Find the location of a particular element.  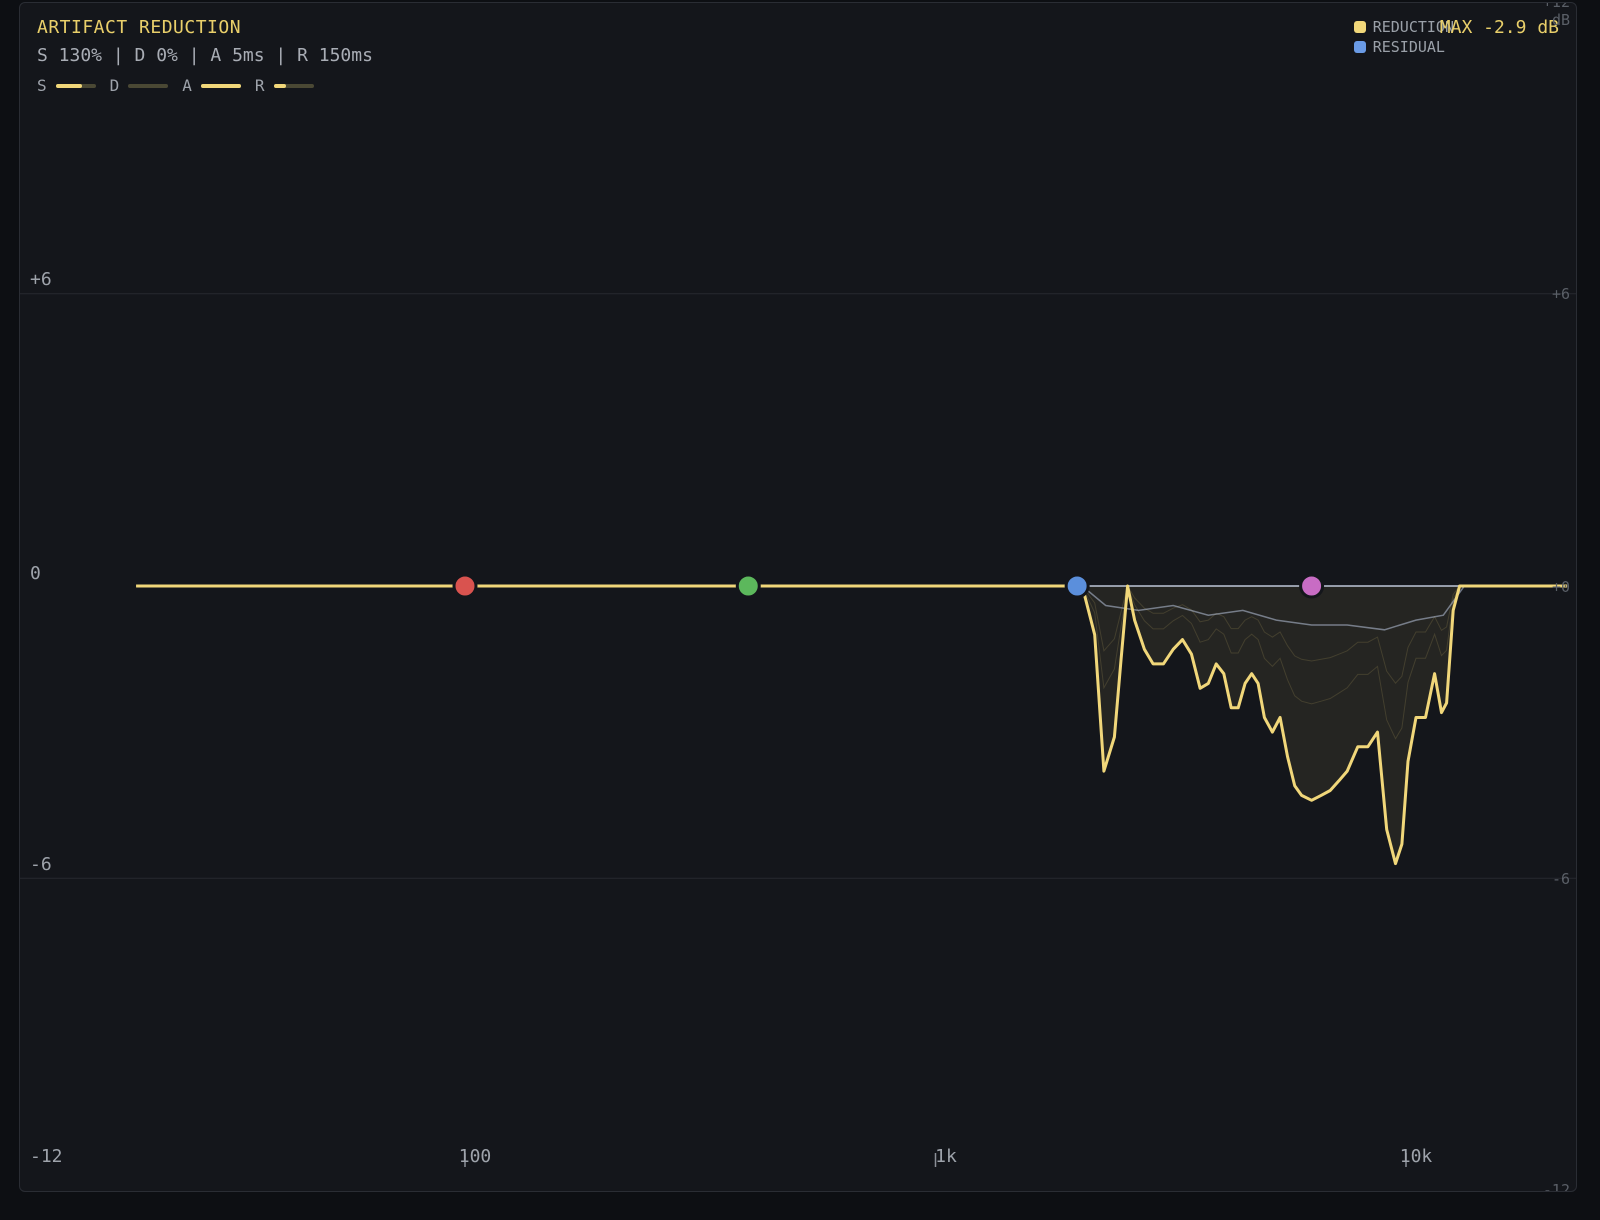

meter-r: R is located at coordinates (284, 85).